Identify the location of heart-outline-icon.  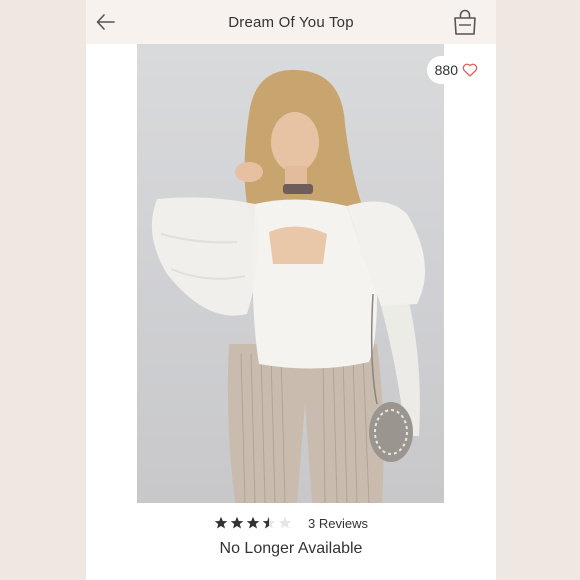
(470, 70).